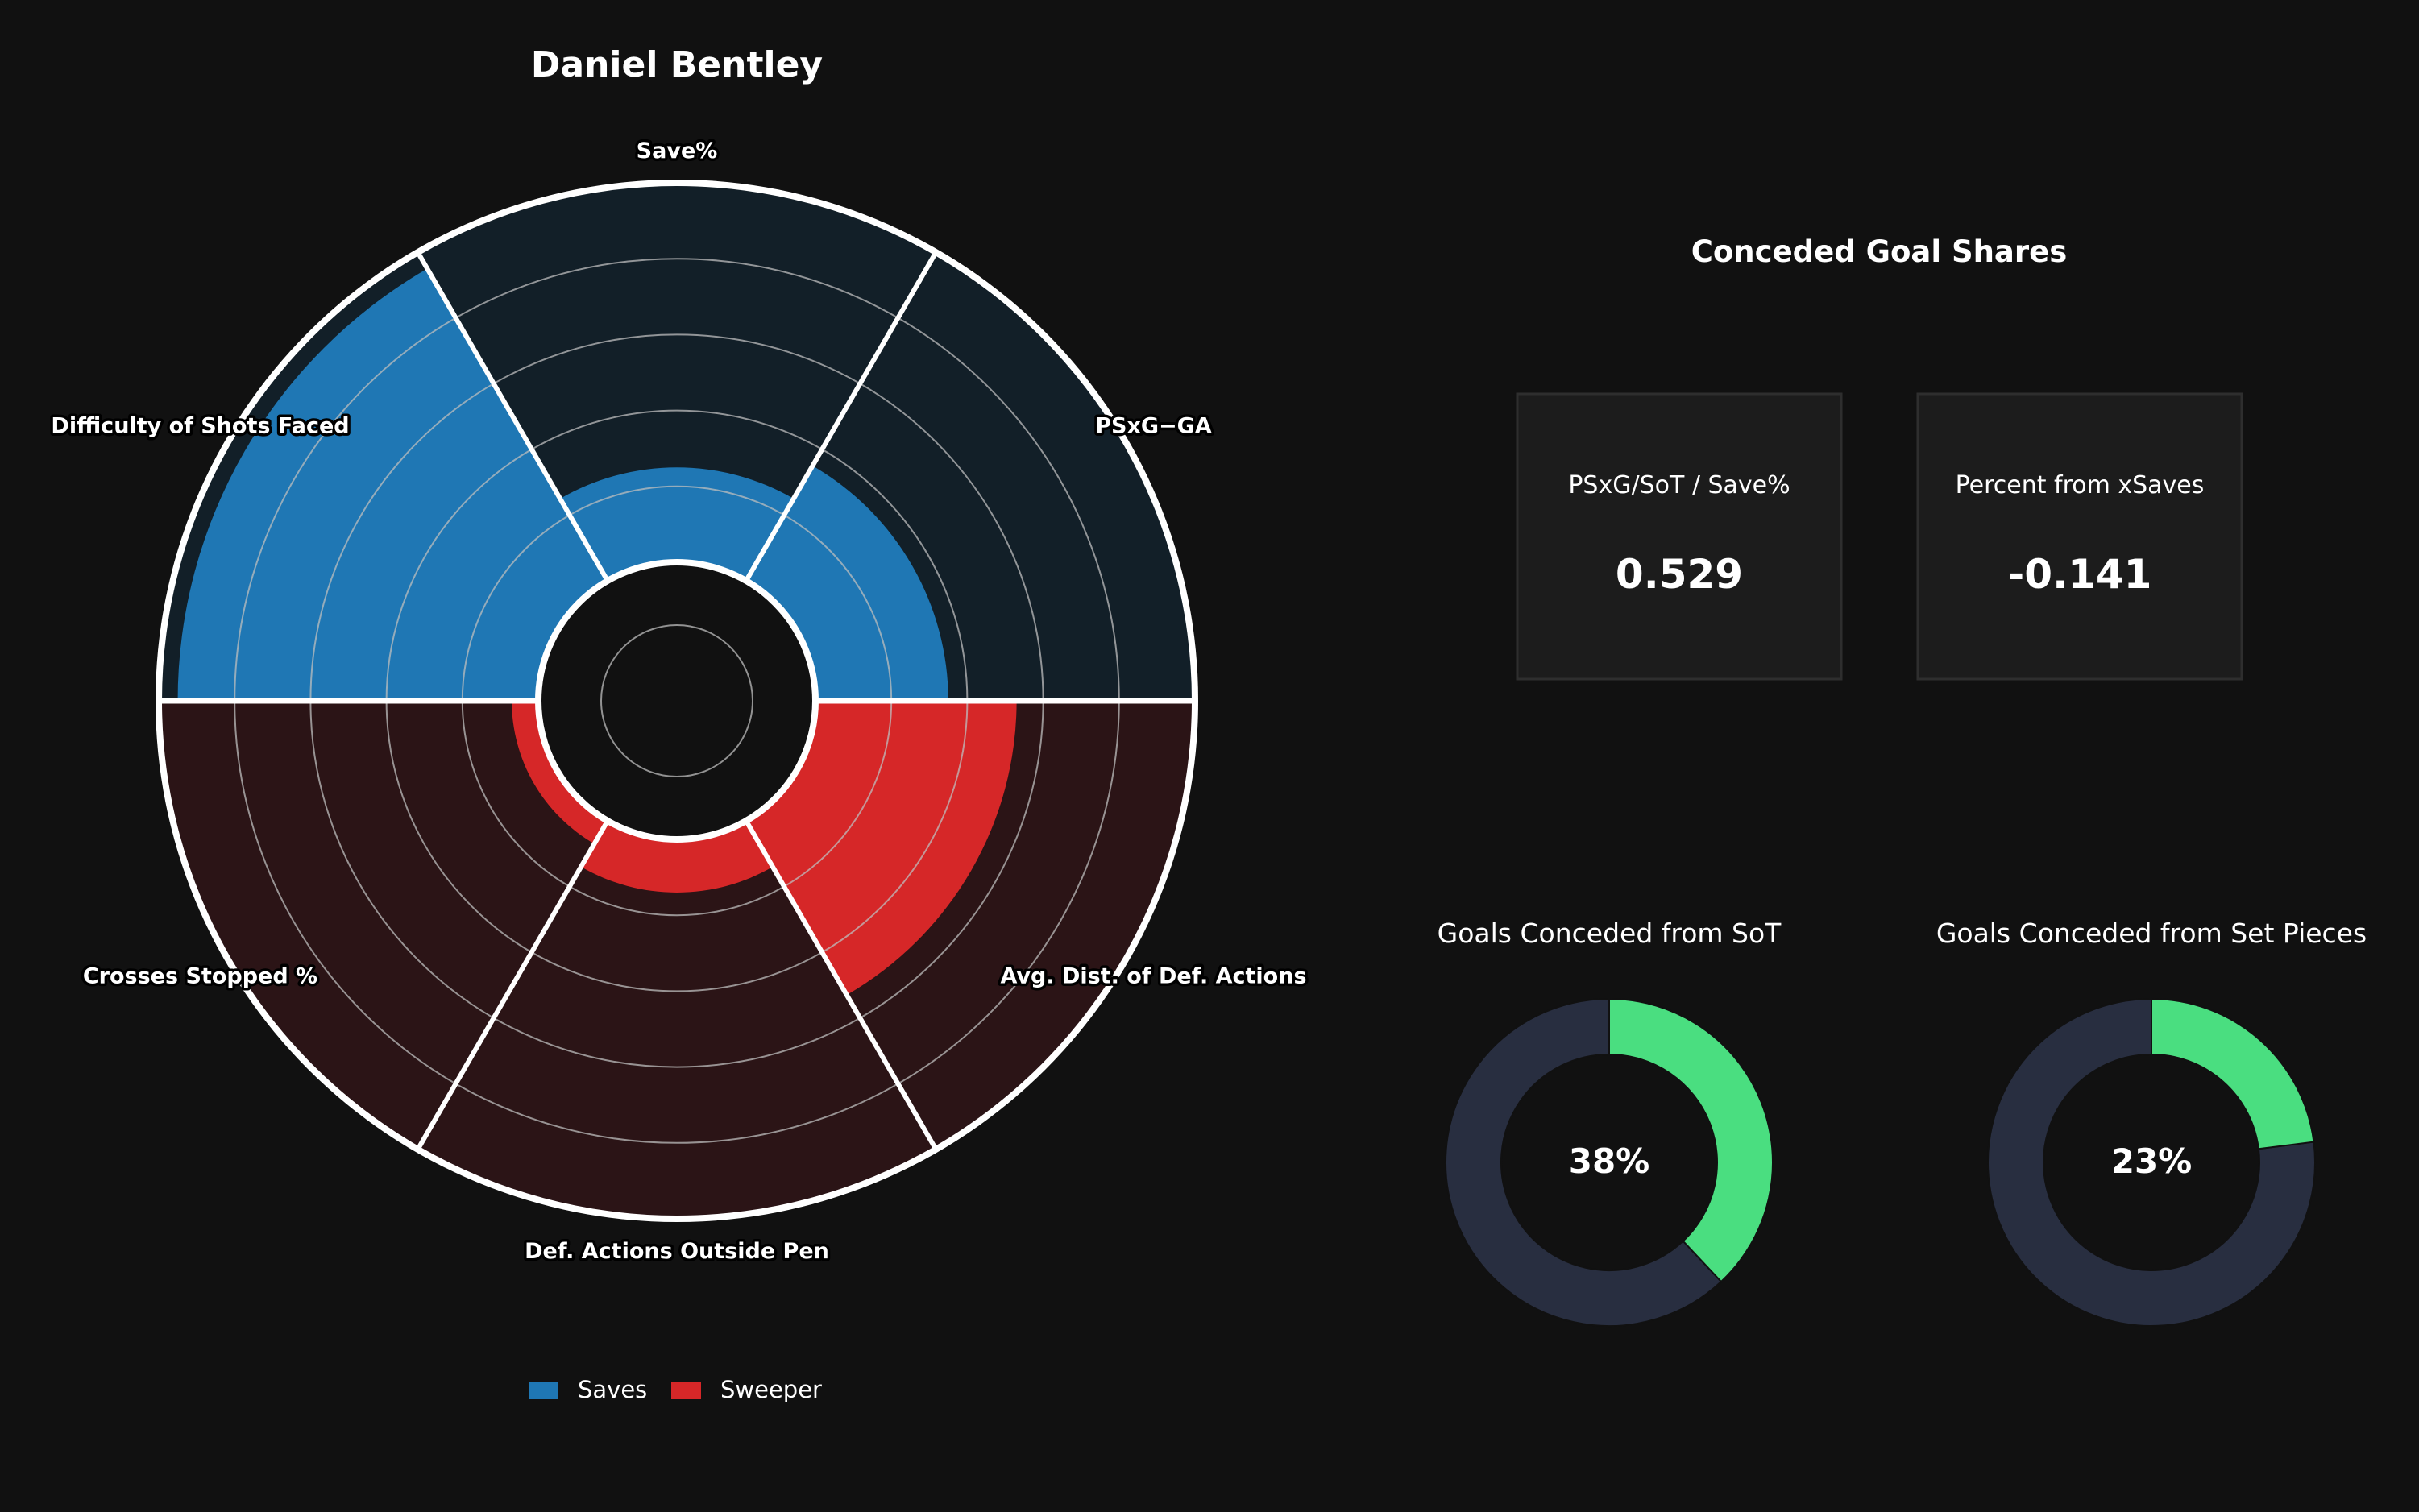 The height and width of the screenshot is (1512, 2419). I want to click on donut-title: Goals Conceded from SoT, so click(1610, 934).